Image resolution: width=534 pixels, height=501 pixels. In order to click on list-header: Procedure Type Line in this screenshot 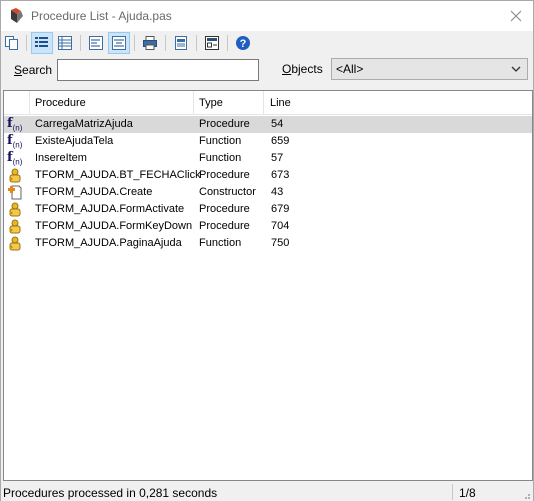, I will do `click(268, 103)`.